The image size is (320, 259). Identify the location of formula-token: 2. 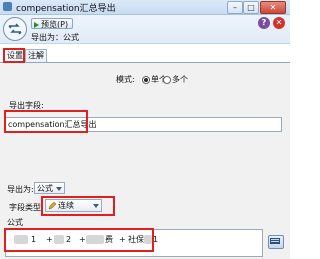
(69, 239).